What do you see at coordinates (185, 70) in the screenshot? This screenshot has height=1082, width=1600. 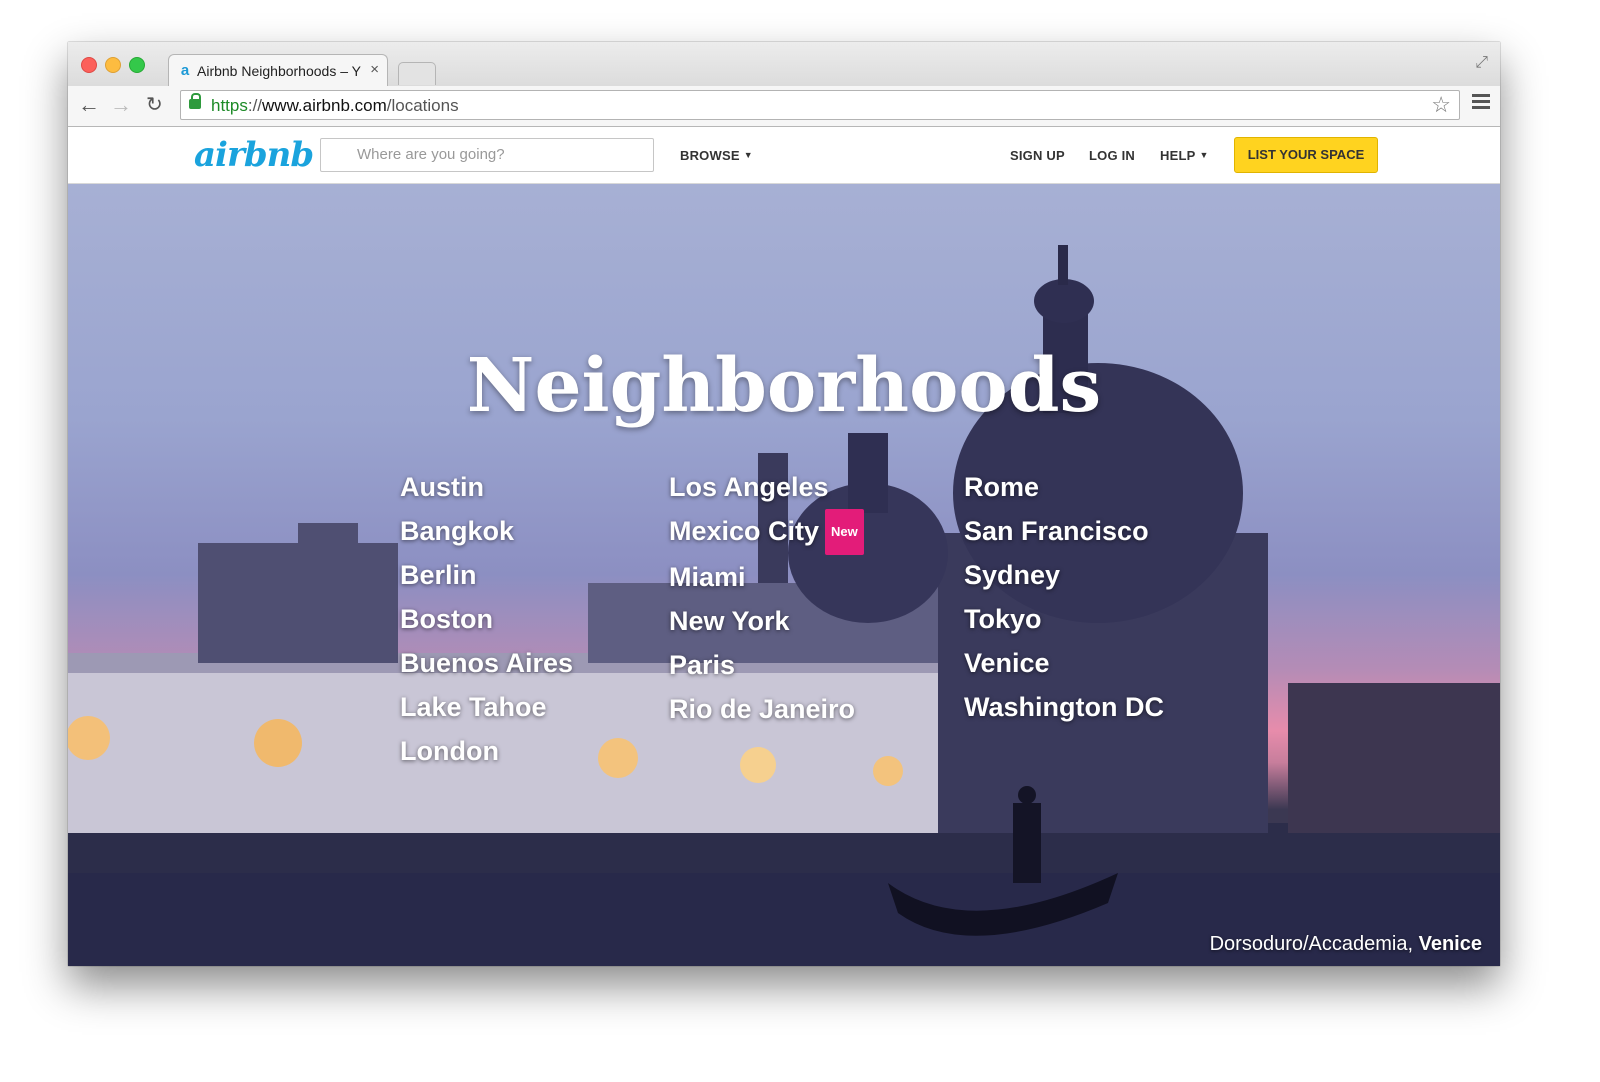 I see `airbnb-favicon-icon: a` at bounding box center [185, 70].